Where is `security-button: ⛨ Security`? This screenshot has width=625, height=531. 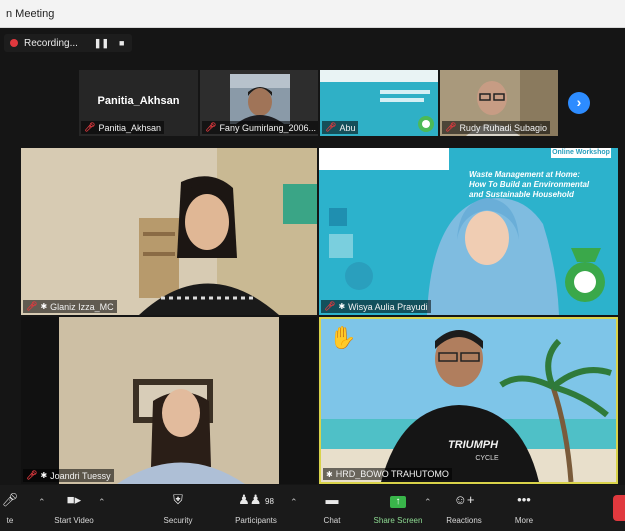 security-button: ⛨ Security is located at coordinates (178, 508).